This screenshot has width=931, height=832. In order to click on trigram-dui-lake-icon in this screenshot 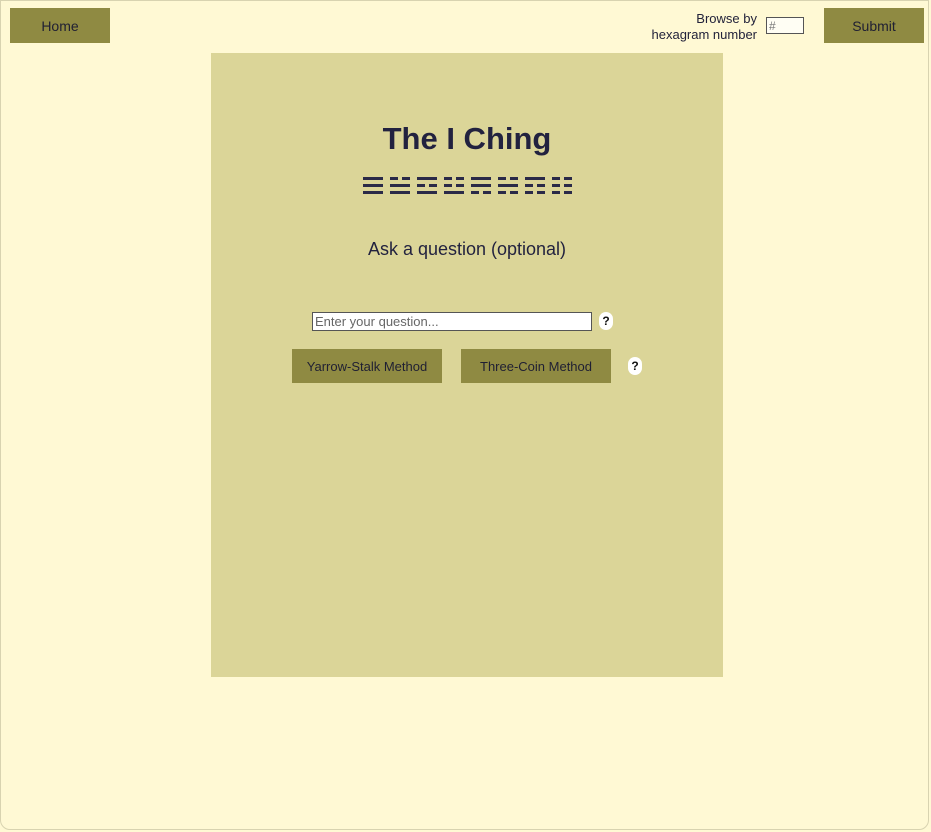, I will do `click(399, 185)`.